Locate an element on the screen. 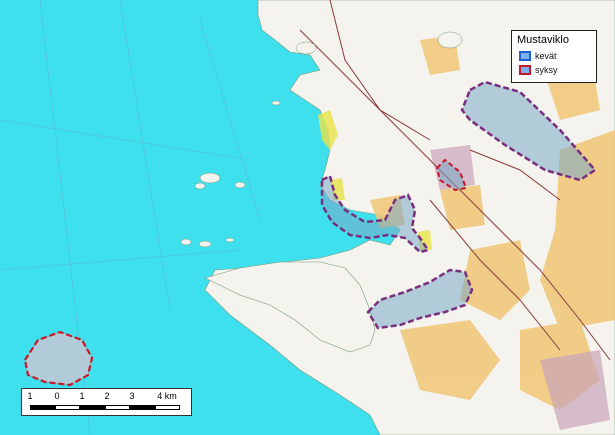 The image size is (615, 435). scale-tick-2: 2 is located at coordinates (107, 396).